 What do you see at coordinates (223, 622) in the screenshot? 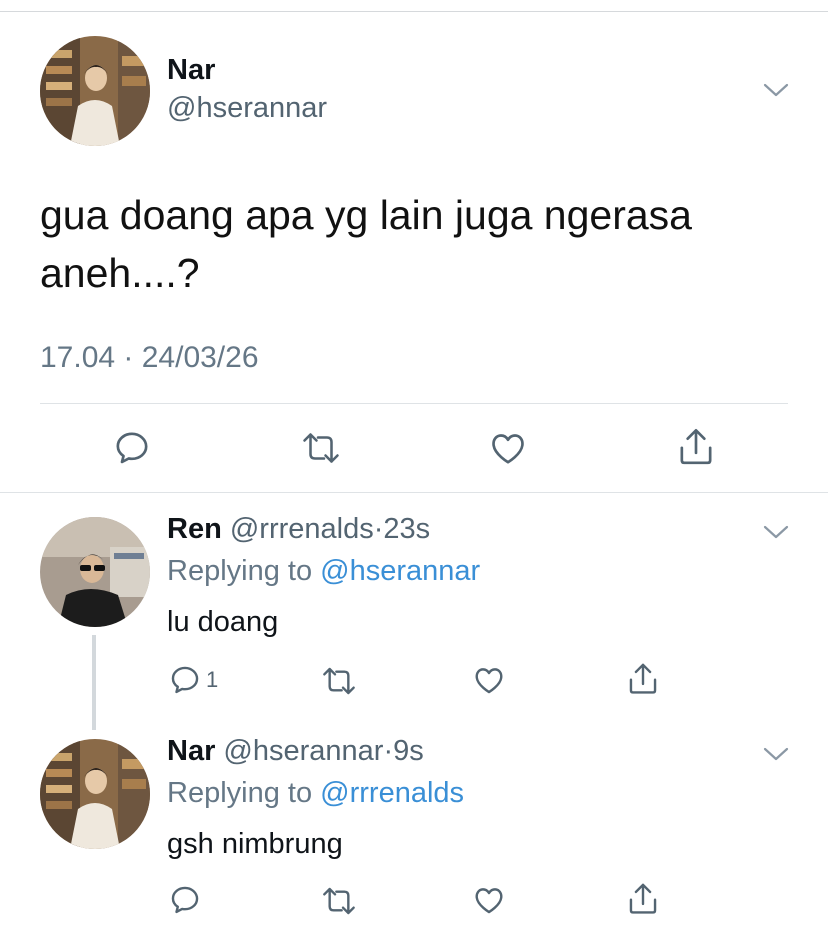
I see `reply-text: lu doang` at bounding box center [223, 622].